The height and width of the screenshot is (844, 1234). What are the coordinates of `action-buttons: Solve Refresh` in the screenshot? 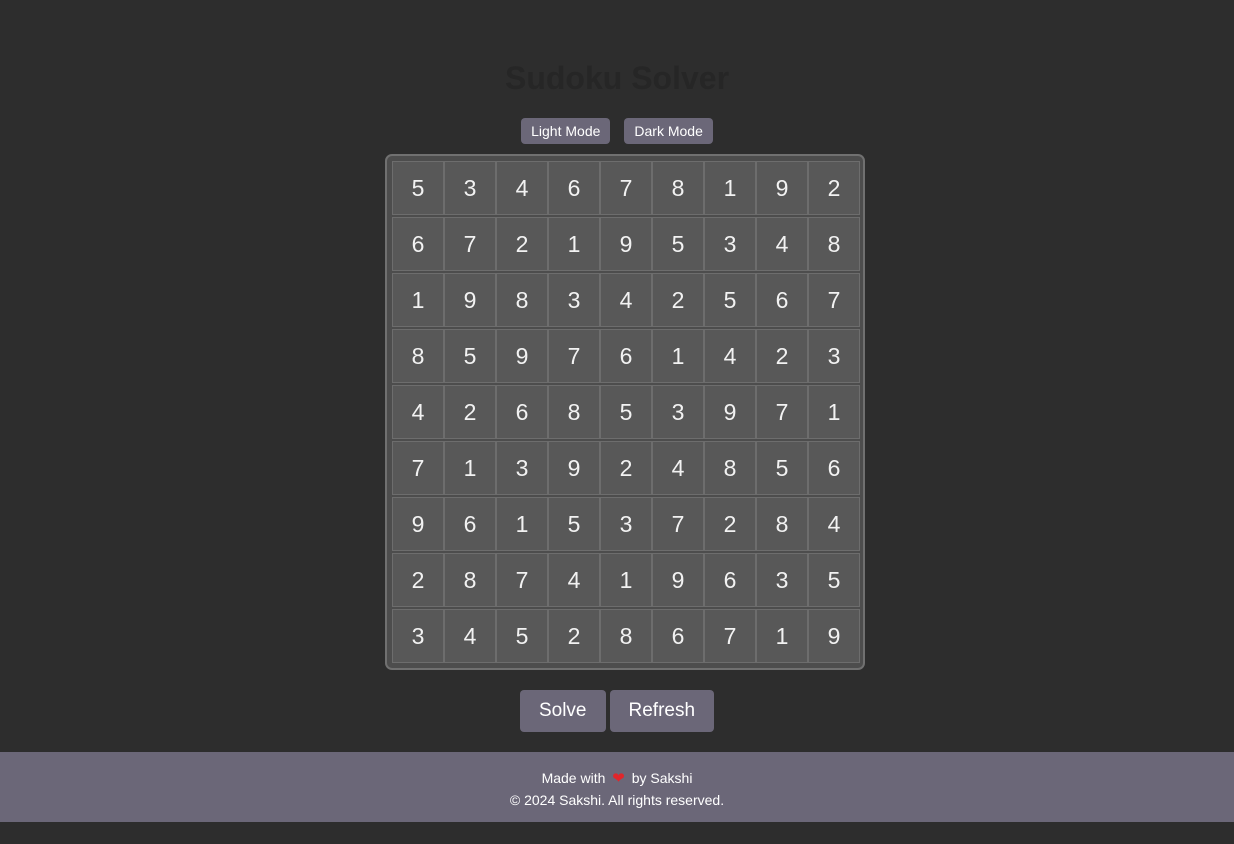 It's located at (617, 711).